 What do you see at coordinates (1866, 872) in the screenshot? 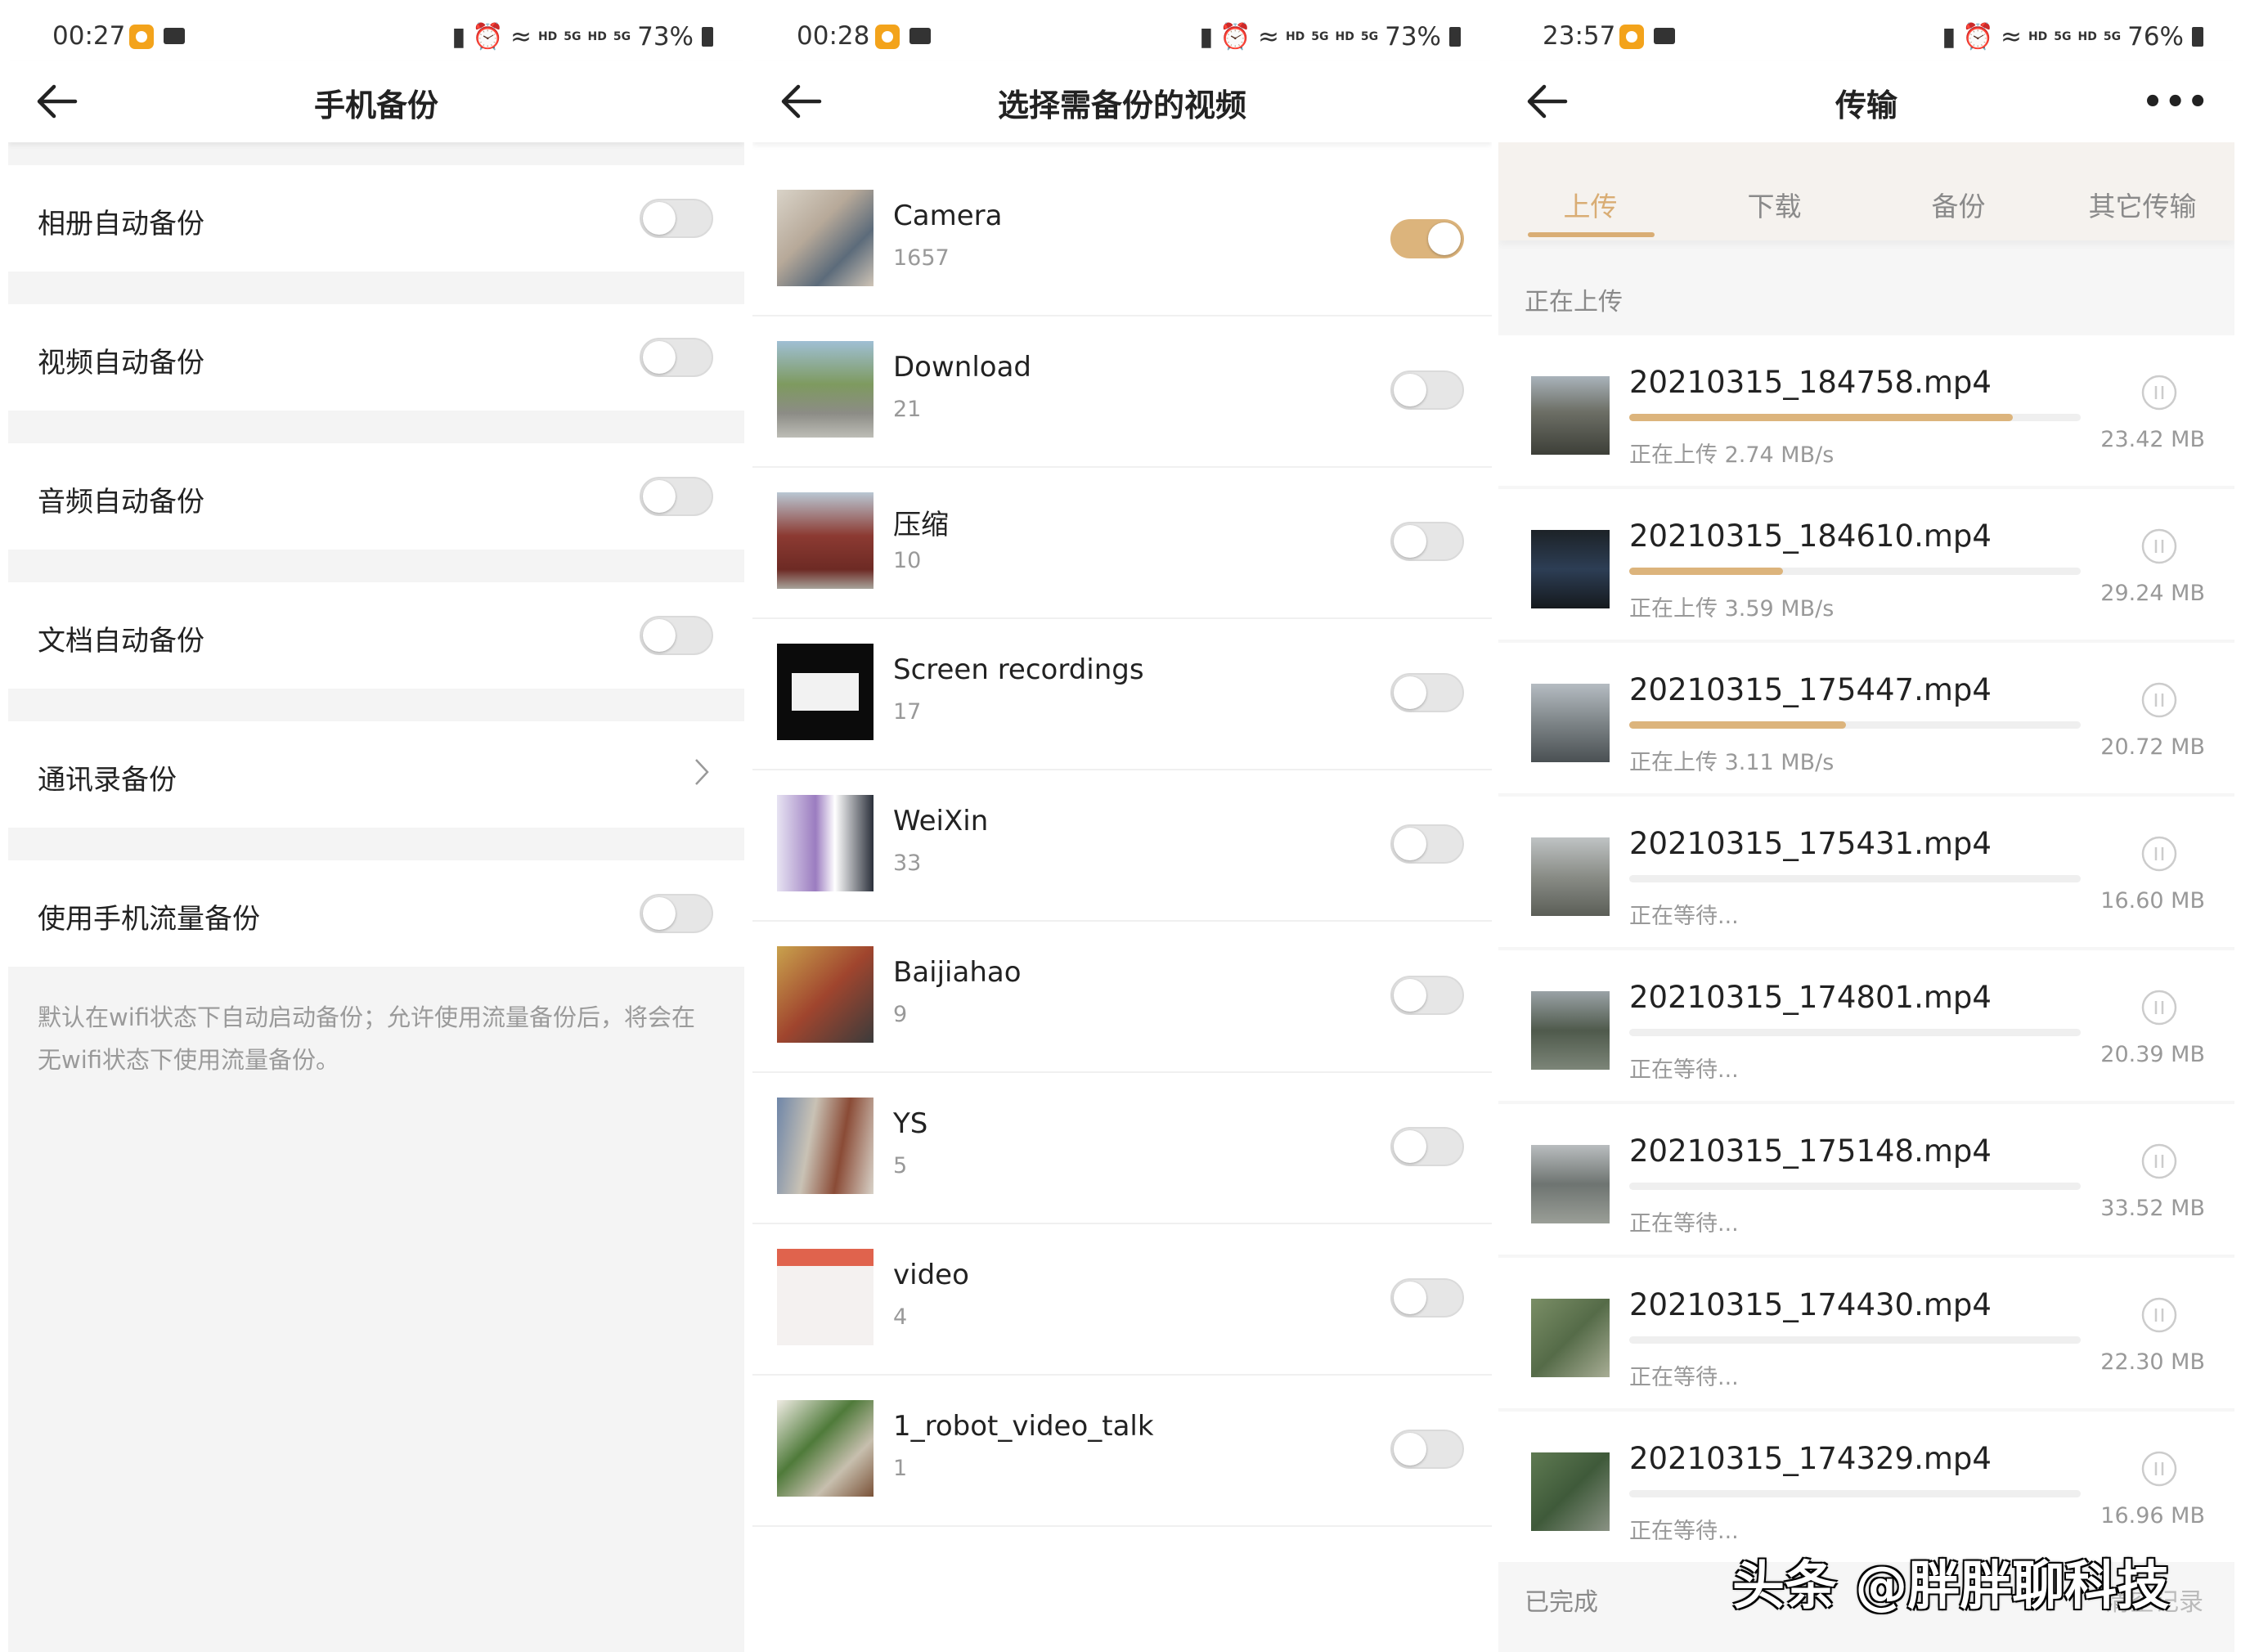
I see `upload-item: 20210315_175431.mp4 正在等待... 16.60 MB` at bounding box center [1866, 872].